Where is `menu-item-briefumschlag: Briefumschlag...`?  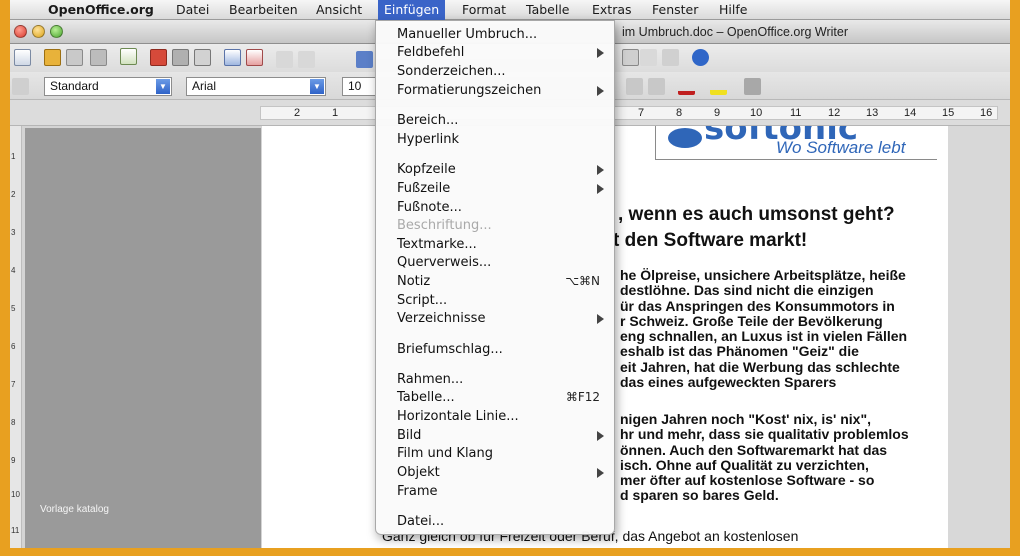 menu-item-briefumschlag: Briefumschlag... is located at coordinates (495, 350).